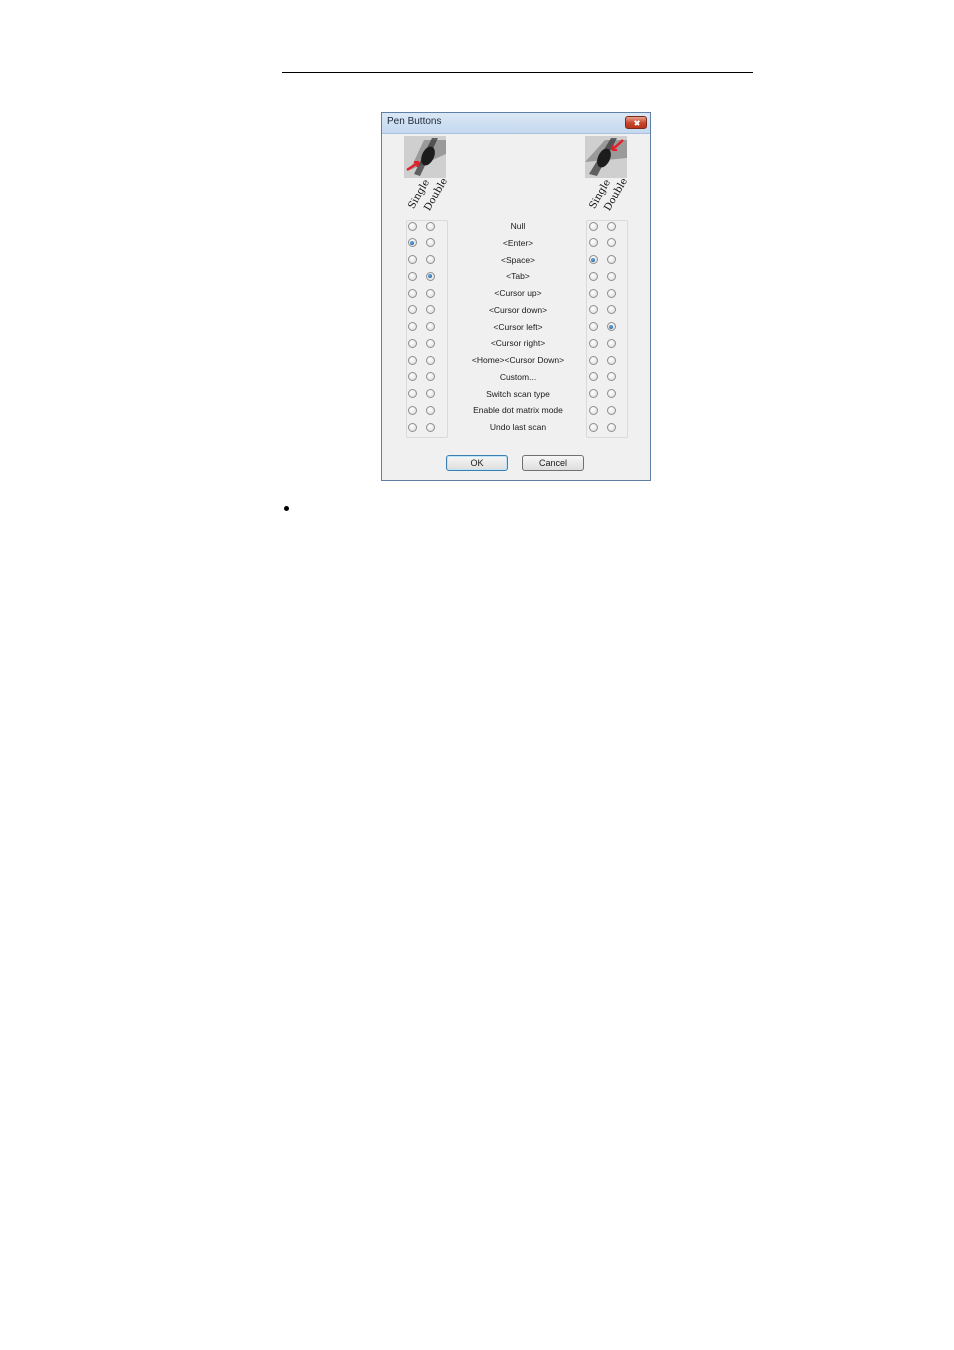 The image size is (954, 1350). Describe the element at coordinates (425, 157) in the screenshot. I see `pen-button-left-icon` at that location.